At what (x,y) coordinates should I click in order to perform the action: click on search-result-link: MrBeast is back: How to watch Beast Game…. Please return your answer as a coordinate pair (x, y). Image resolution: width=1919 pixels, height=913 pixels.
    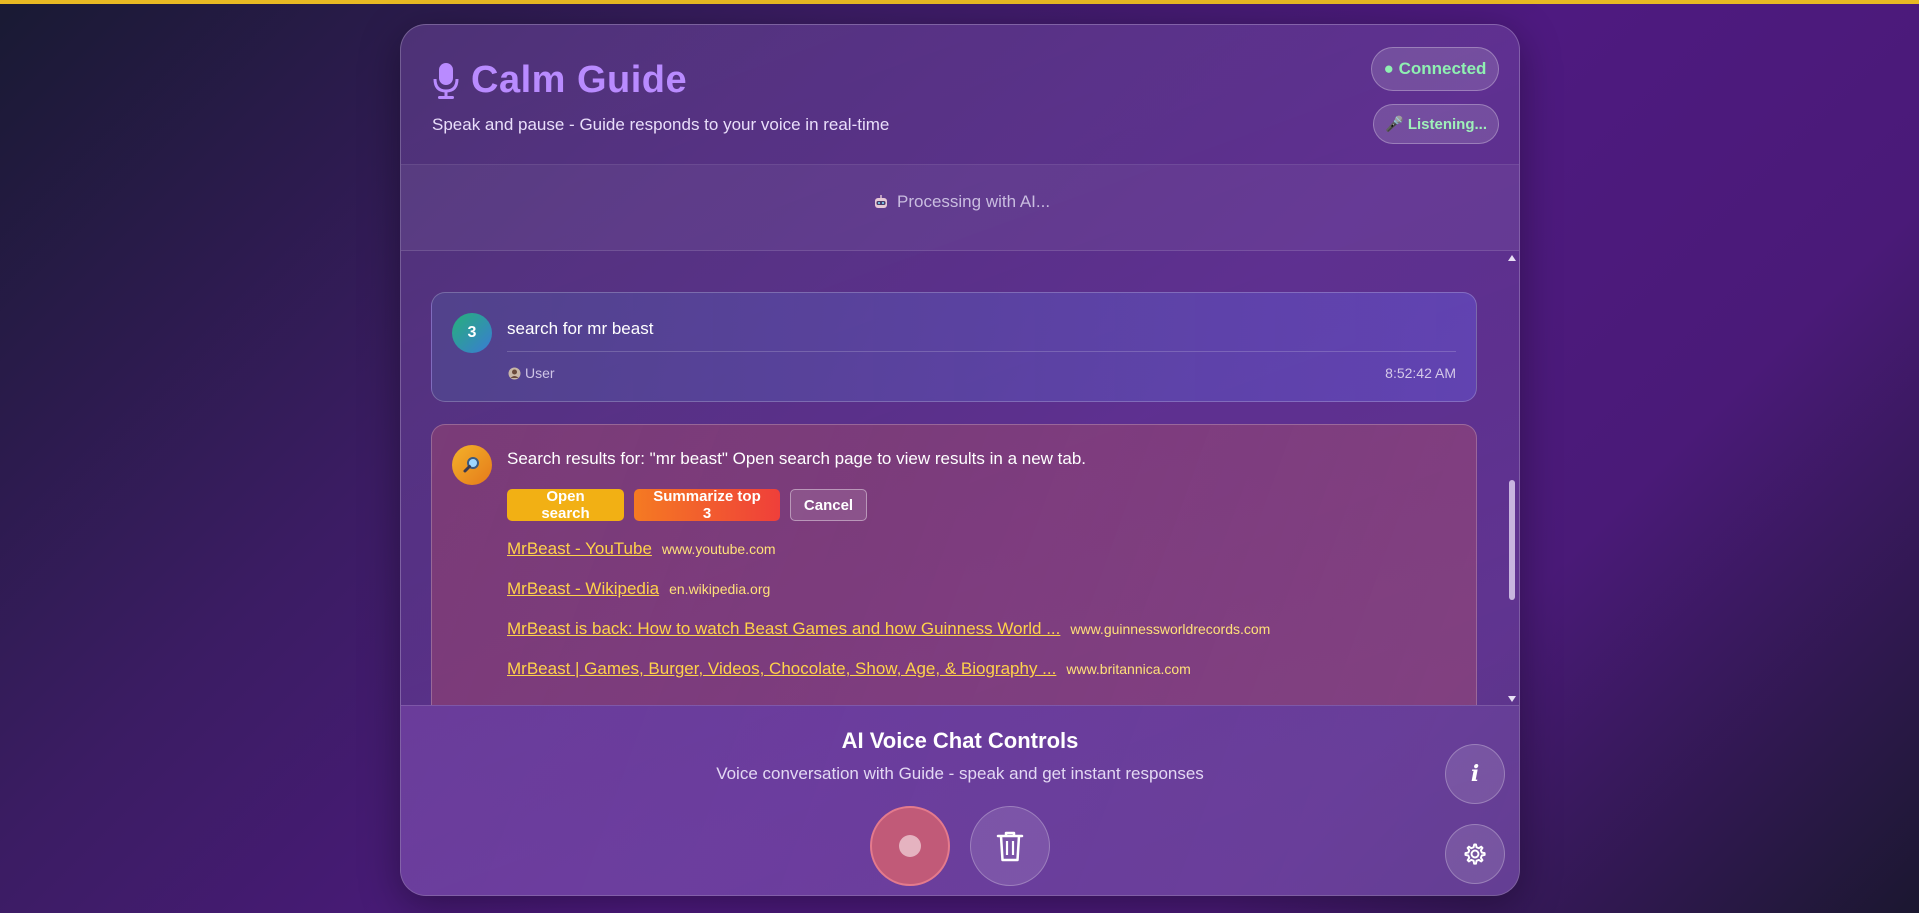
    Looking at the image, I should click on (783, 629).